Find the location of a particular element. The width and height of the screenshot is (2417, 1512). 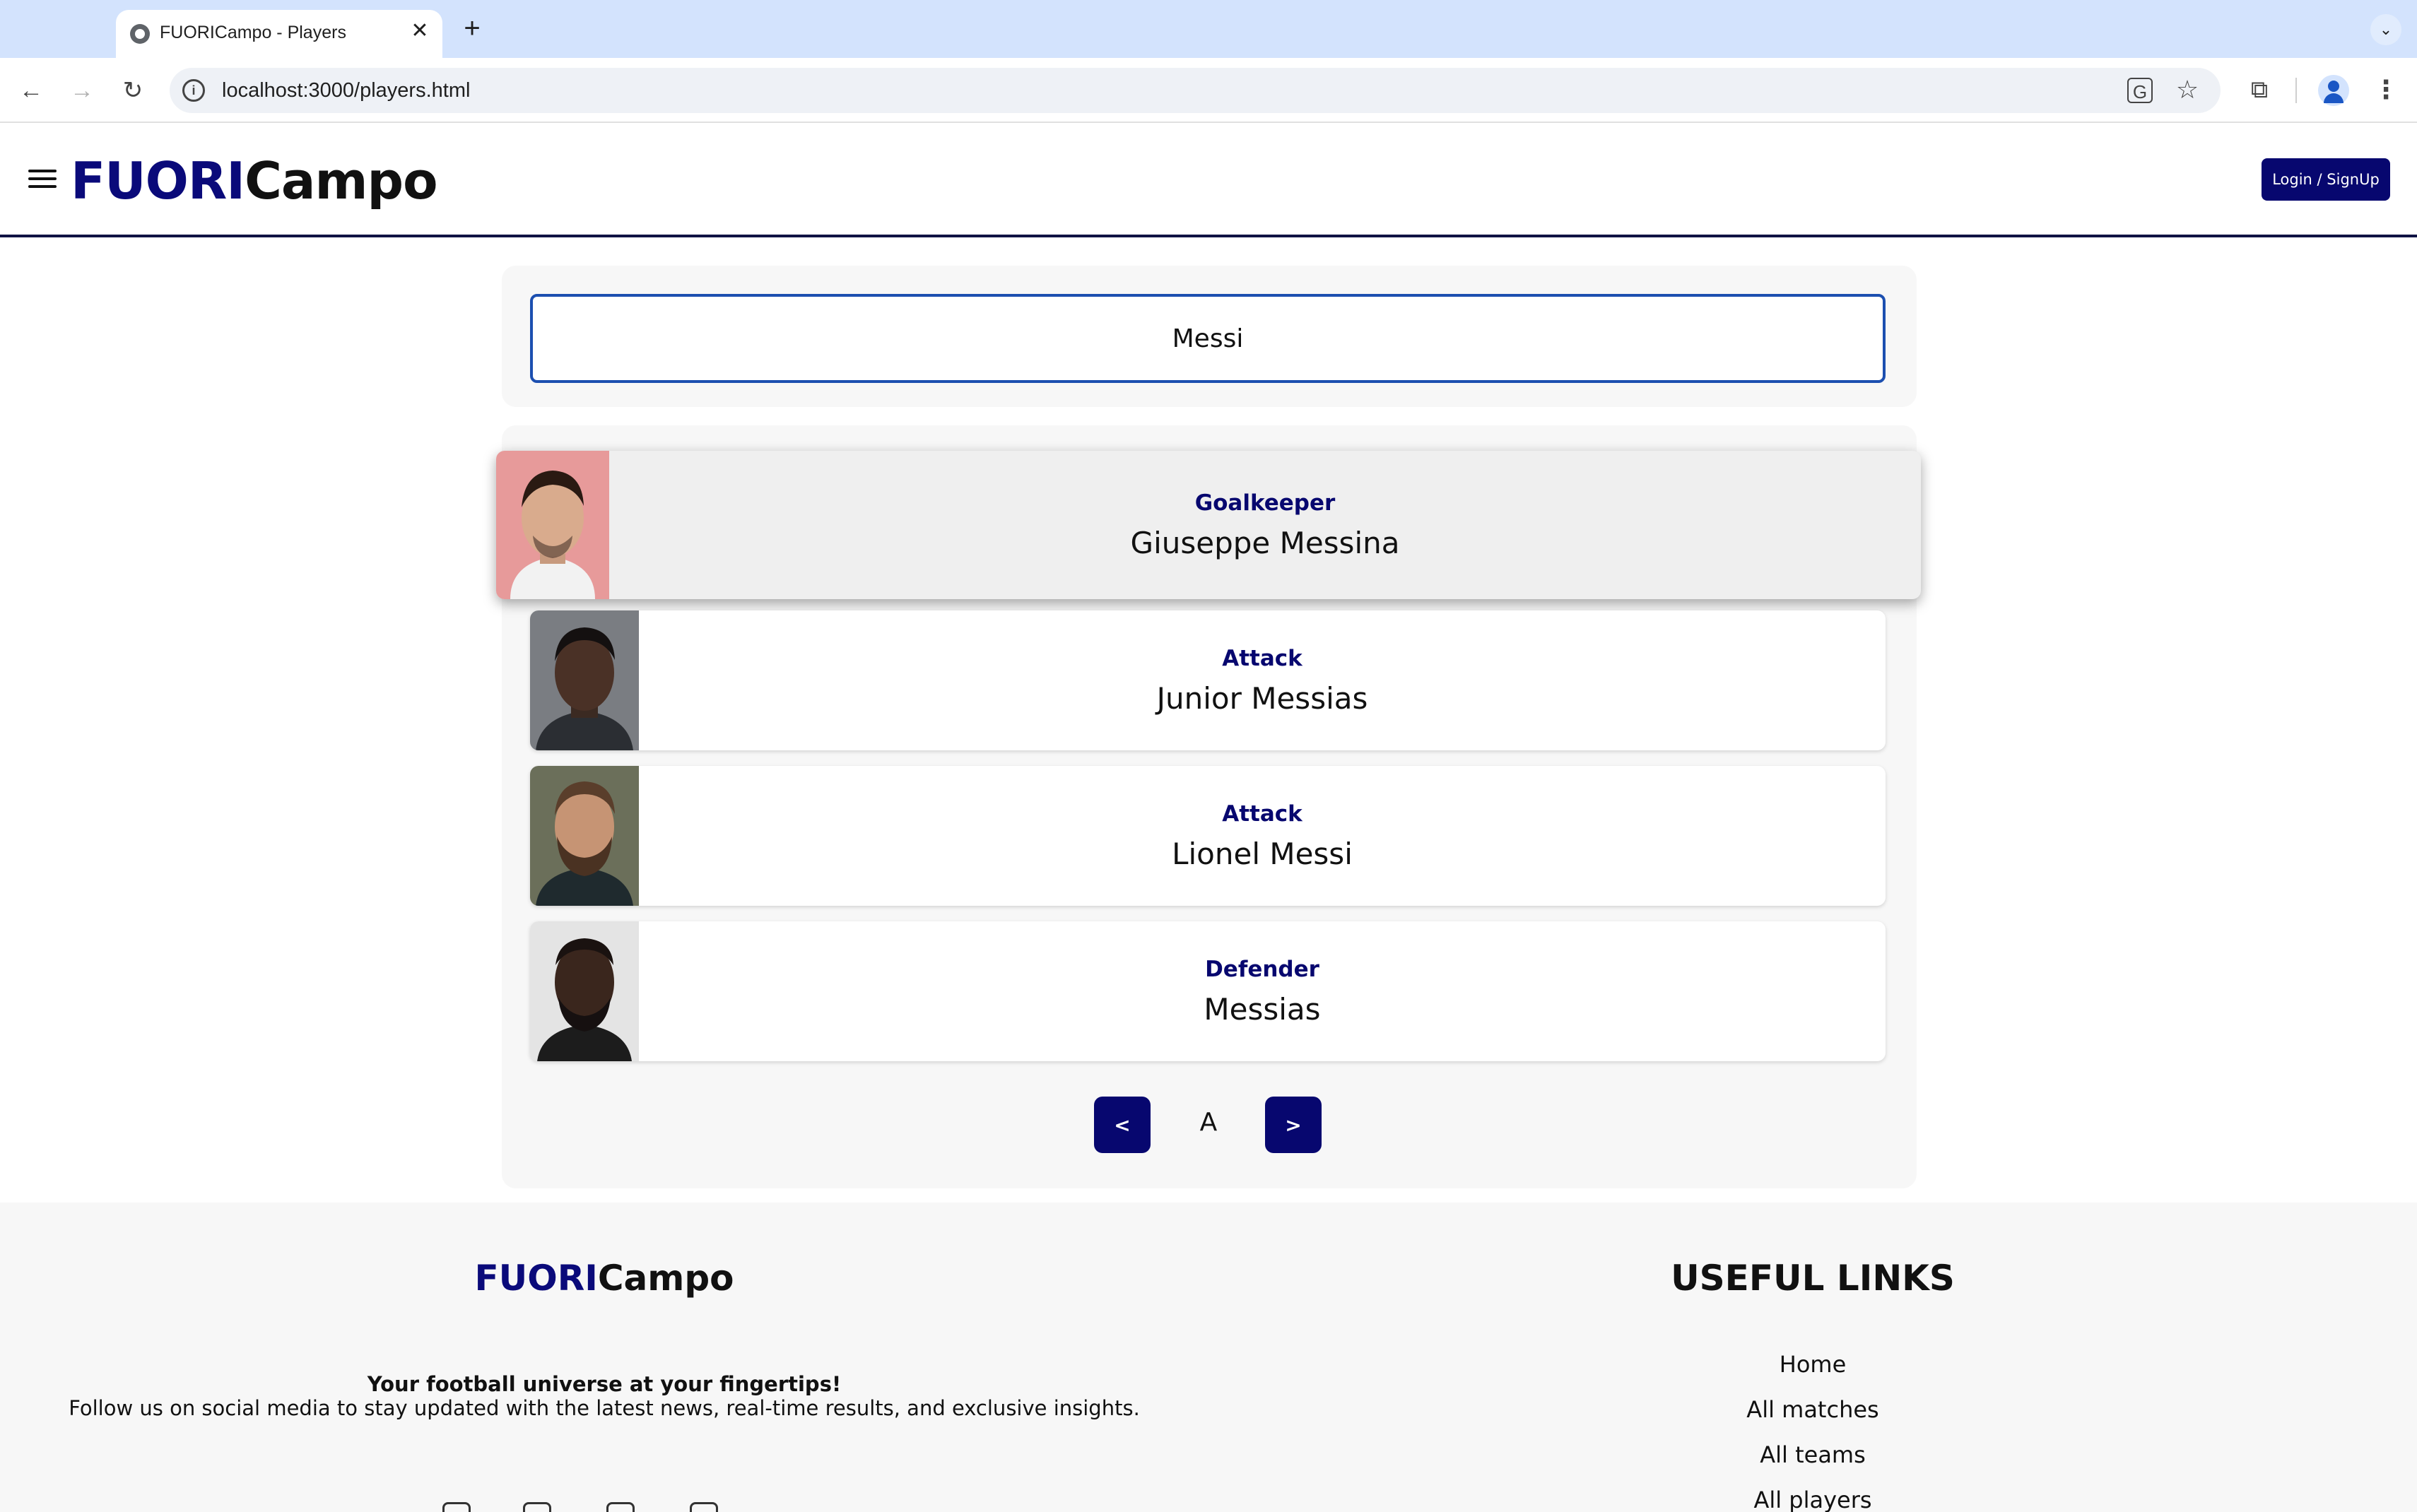

next-page-button: > is located at coordinates (1293, 1125).